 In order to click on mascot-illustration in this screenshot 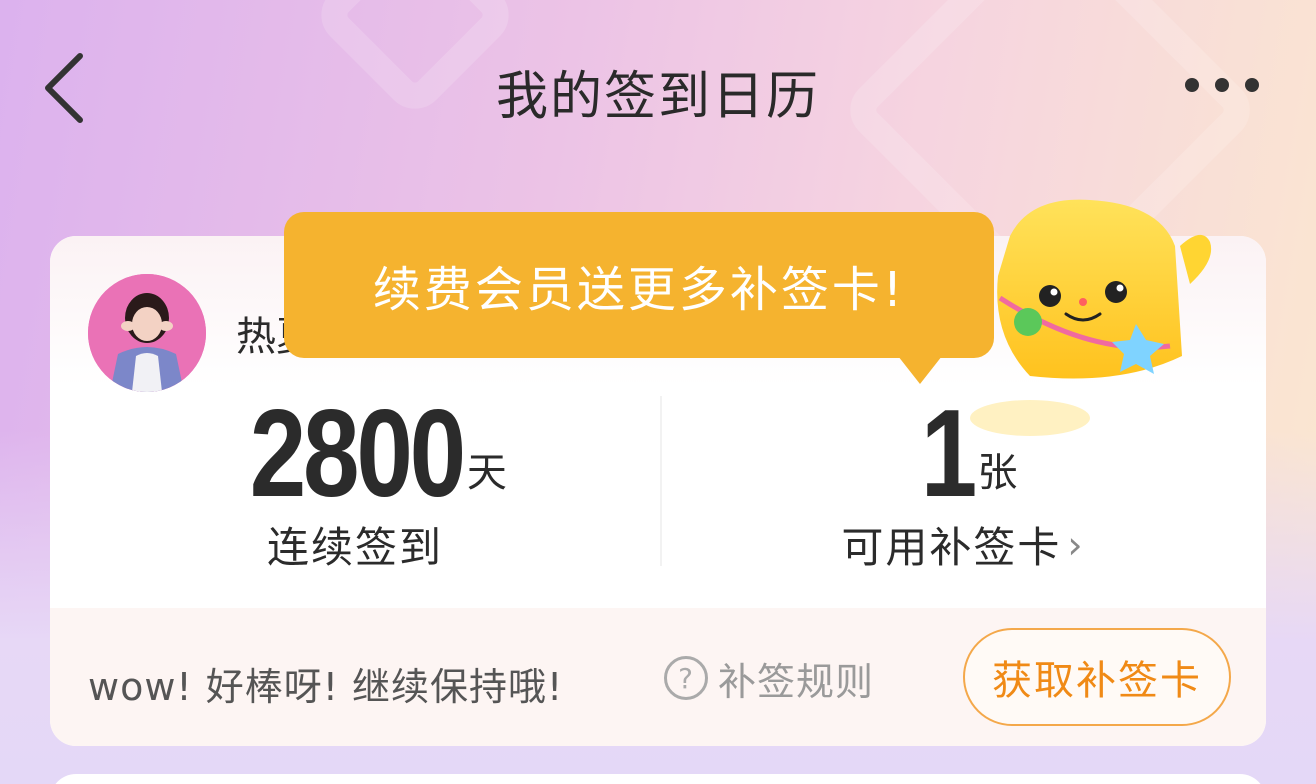, I will do `click(1091, 317)`.